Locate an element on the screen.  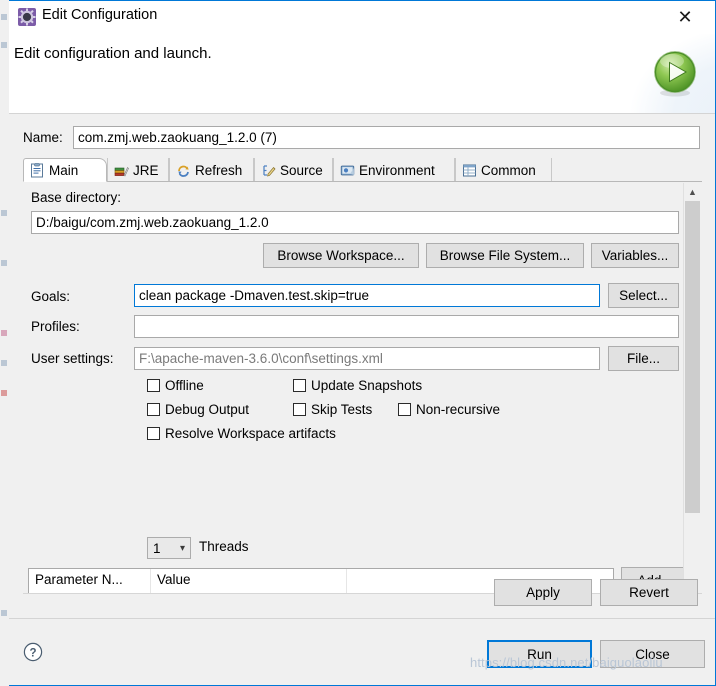
source-pencil-icon is located at coordinates (268, 170).